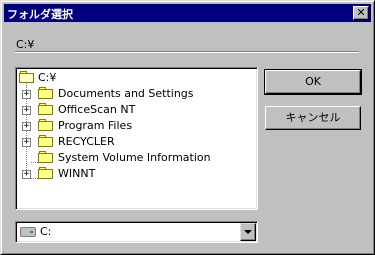  I want to click on tree-item-label: System Volume Information, so click(134, 157).